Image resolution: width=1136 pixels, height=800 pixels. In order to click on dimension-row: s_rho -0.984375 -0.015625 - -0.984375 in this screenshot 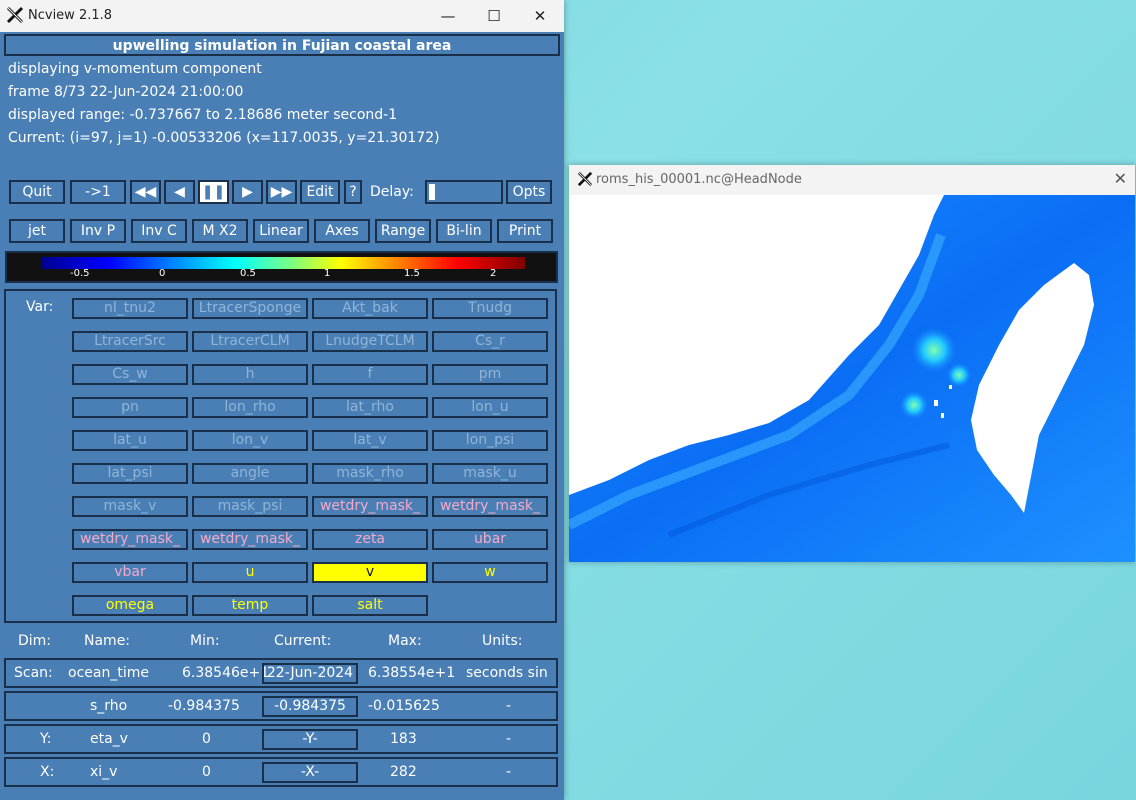, I will do `click(281, 706)`.